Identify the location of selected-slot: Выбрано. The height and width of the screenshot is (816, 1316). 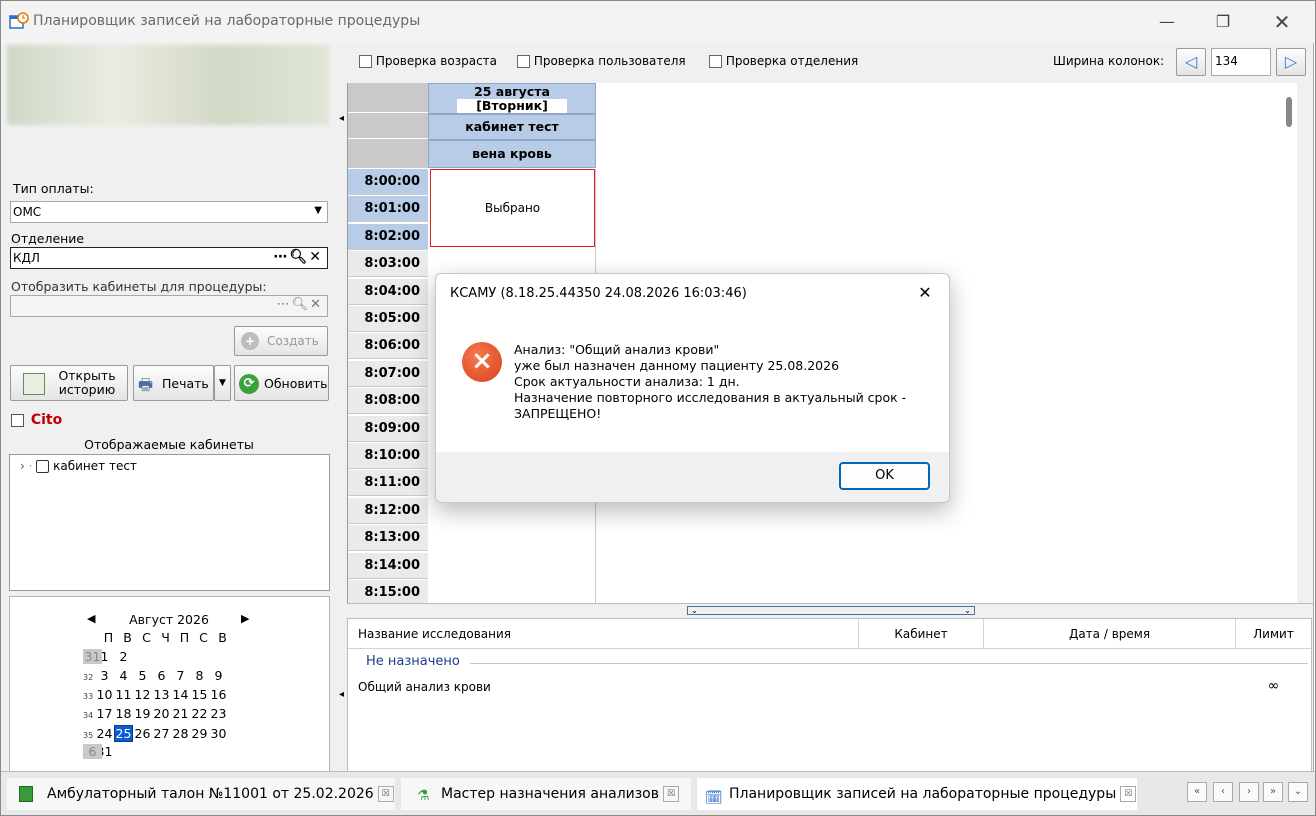
(512, 208).